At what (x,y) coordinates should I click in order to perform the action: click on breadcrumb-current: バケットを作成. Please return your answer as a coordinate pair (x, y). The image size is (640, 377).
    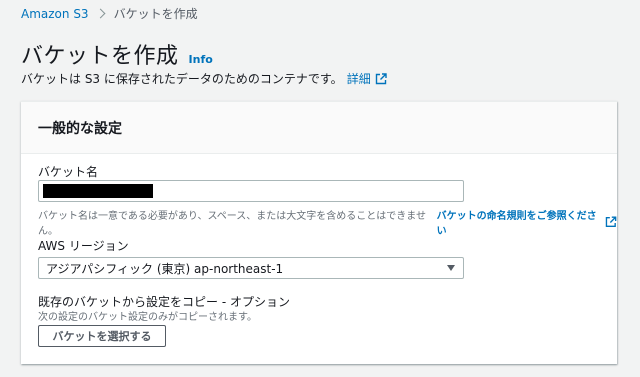
    Looking at the image, I should click on (155, 14).